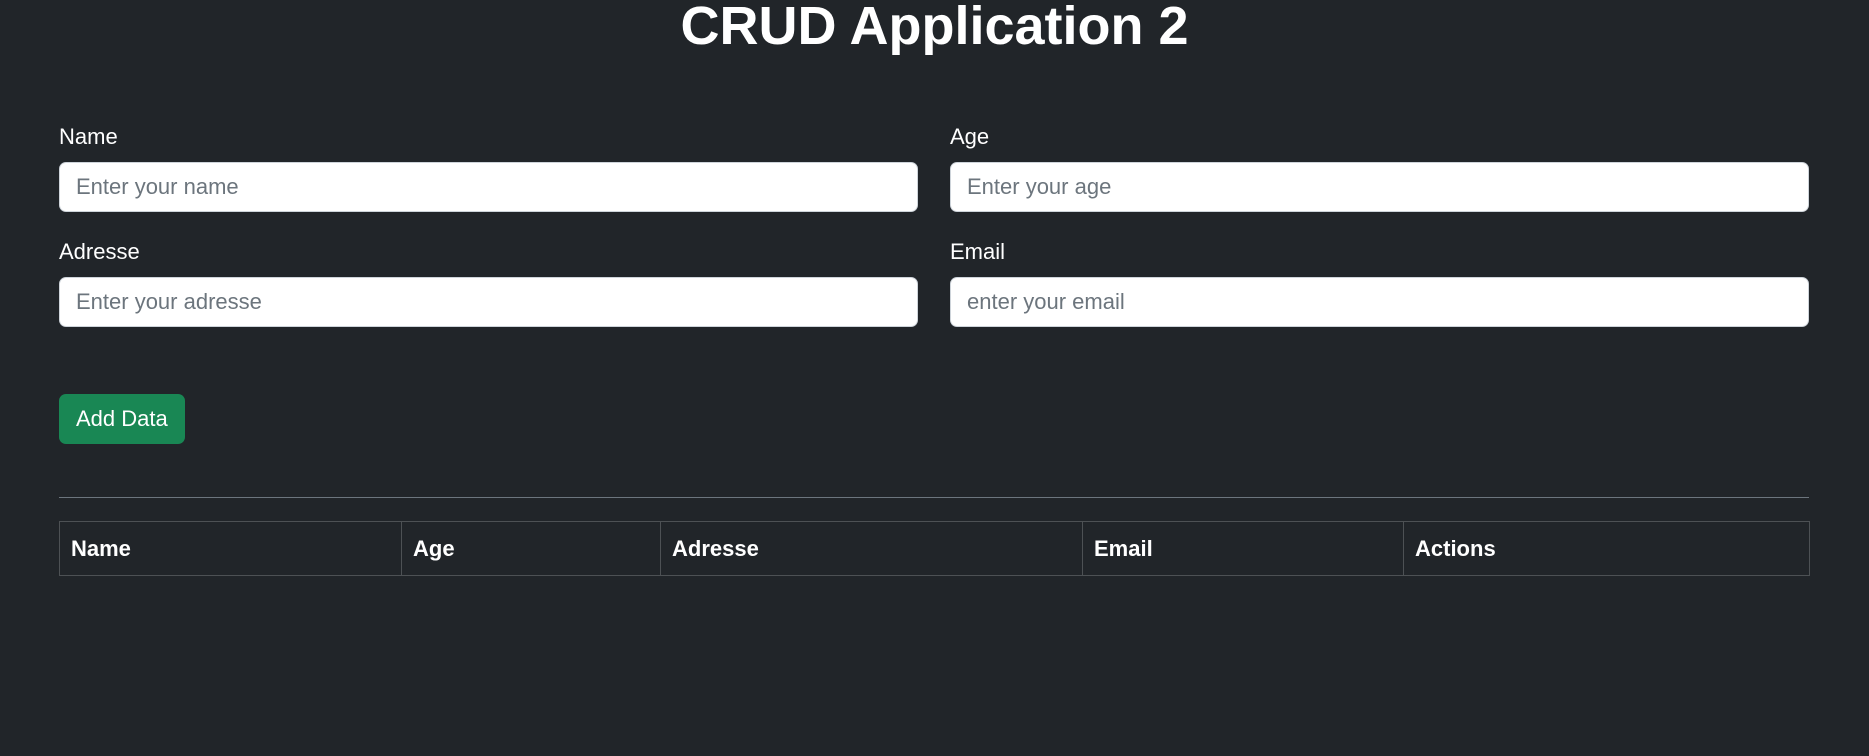 This screenshot has height=756, width=1869. I want to click on divider, so click(934, 497).